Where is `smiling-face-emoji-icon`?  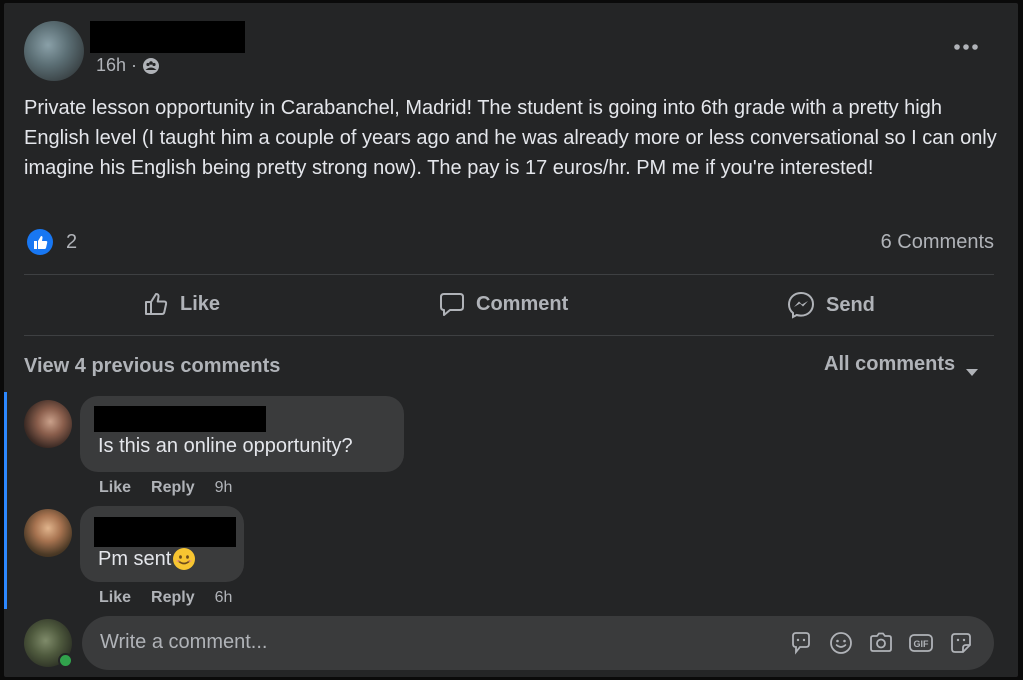
smiling-face-emoji-icon is located at coordinates (184, 559).